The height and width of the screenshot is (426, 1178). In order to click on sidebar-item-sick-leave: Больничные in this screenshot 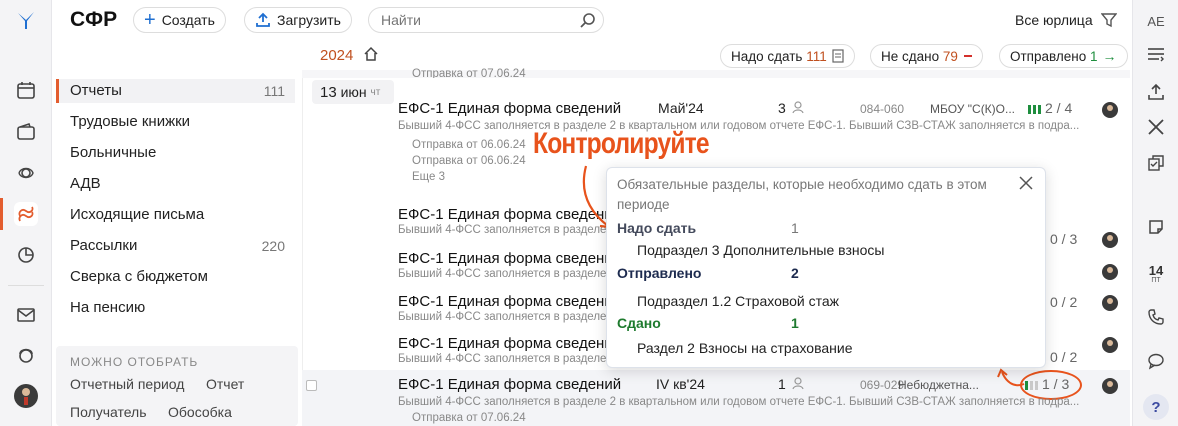, I will do `click(182, 153)`.